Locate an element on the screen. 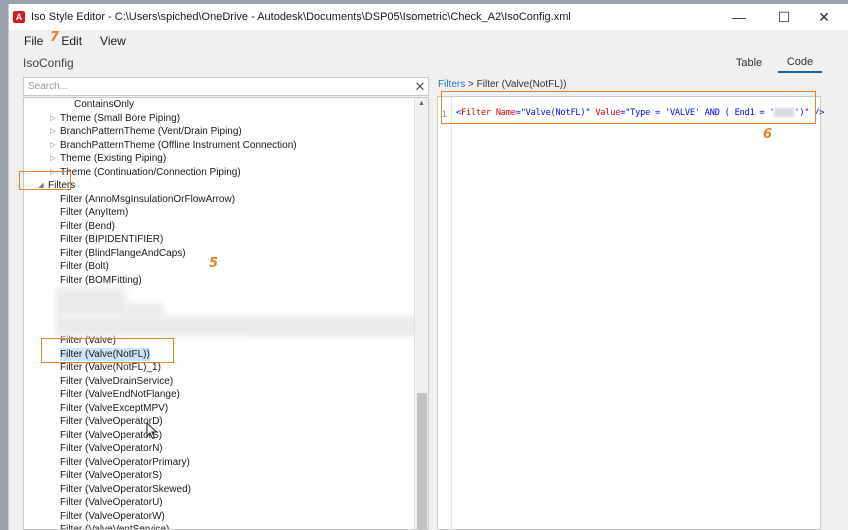 The image size is (848, 530). code-close-bracket: /> is located at coordinates (819, 113).